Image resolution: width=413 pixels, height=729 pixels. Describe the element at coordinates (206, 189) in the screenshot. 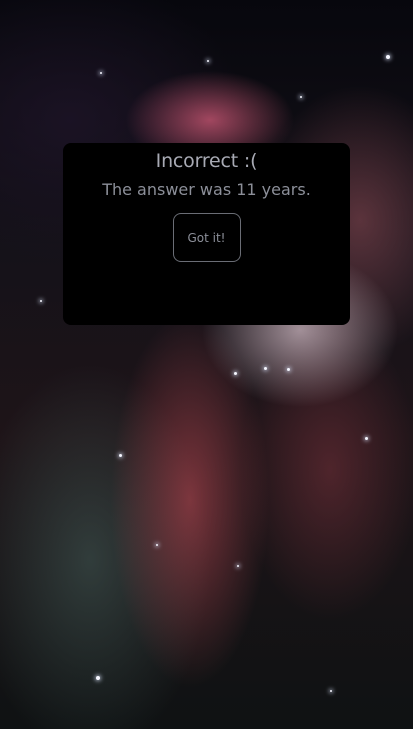

I see `dialog-message: The answer was 11 years.` at that location.